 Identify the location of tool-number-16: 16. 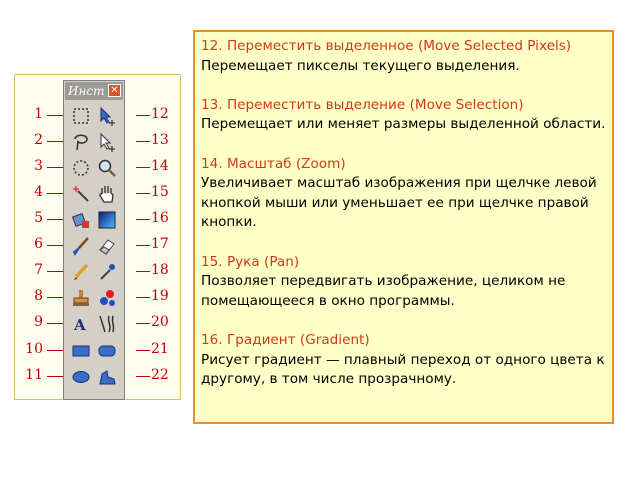
(160, 218).